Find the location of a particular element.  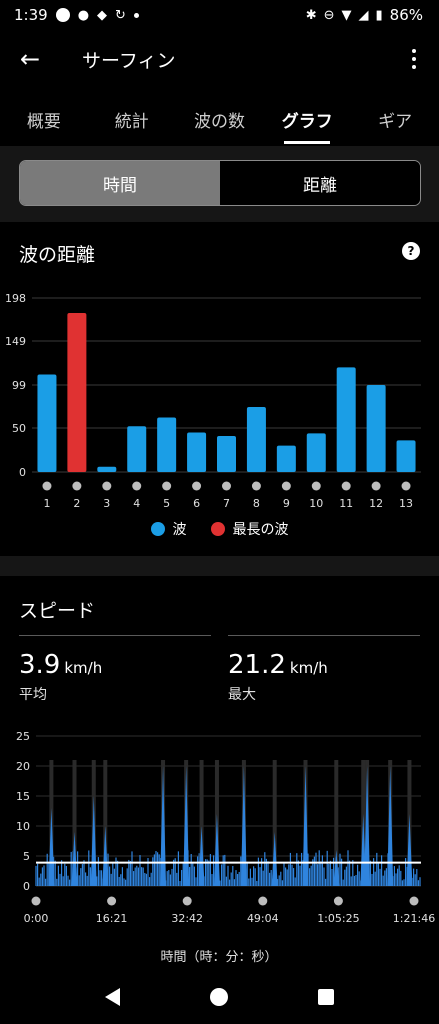

bar-x-tick-label: 3 is located at coordinates (106, 503).